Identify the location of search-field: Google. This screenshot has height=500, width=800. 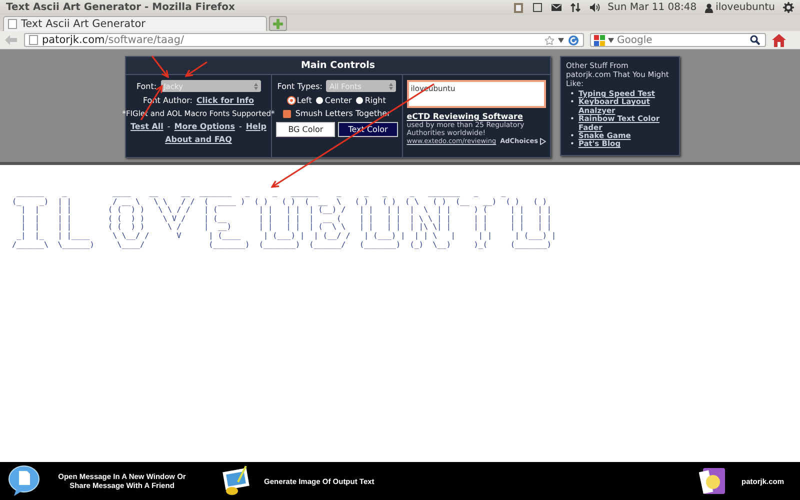
(678, 40).